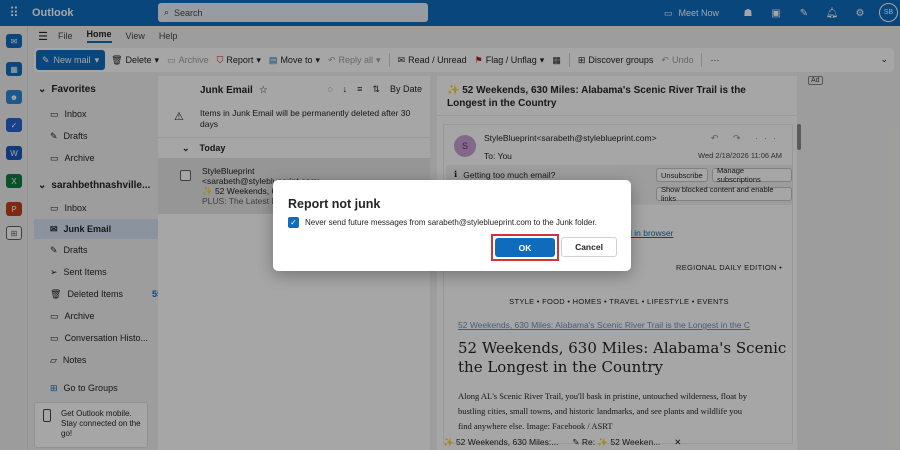 This screenshot has width=900, height=450. I want to click on ok-button-highlight: OK, so click(525, 247).